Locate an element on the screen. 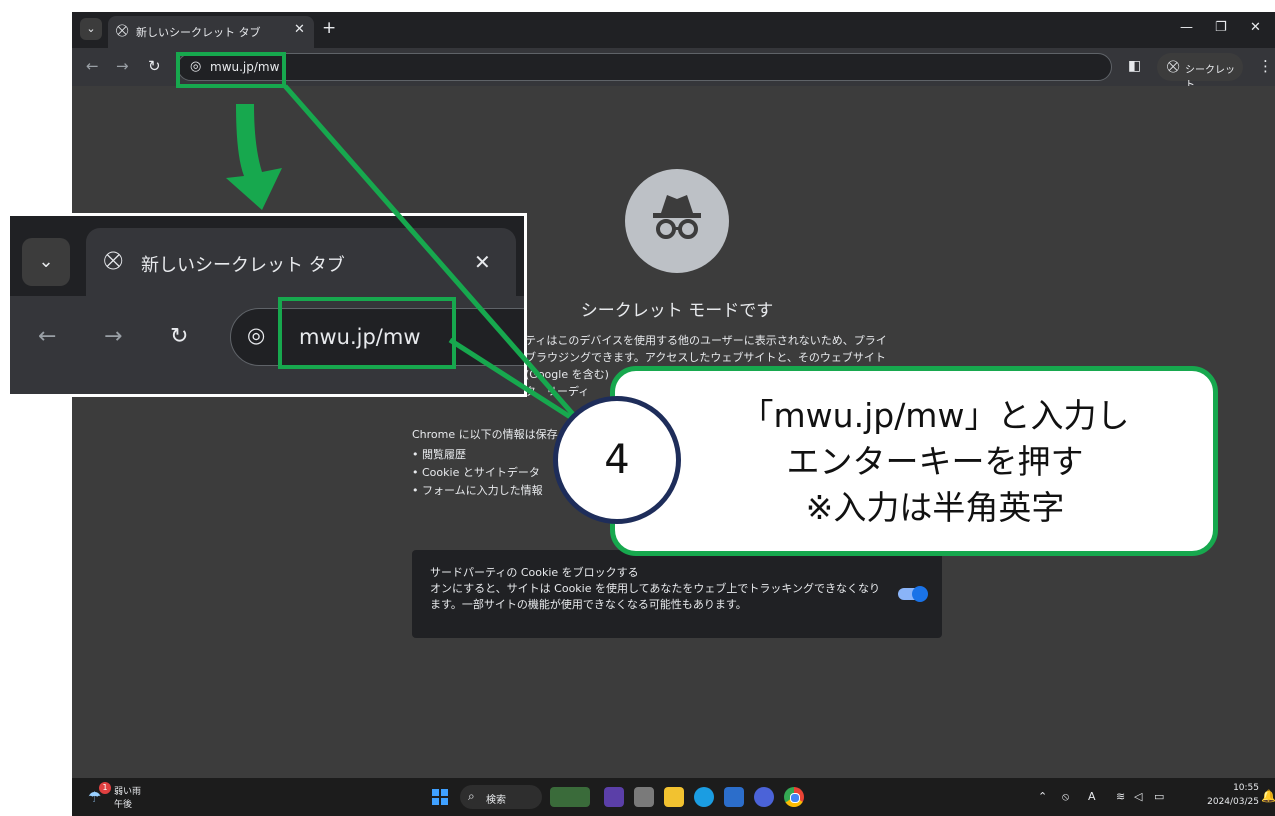 This screenshot has width=1275, height=816. url-highlight is located at coordinates (231, 70).